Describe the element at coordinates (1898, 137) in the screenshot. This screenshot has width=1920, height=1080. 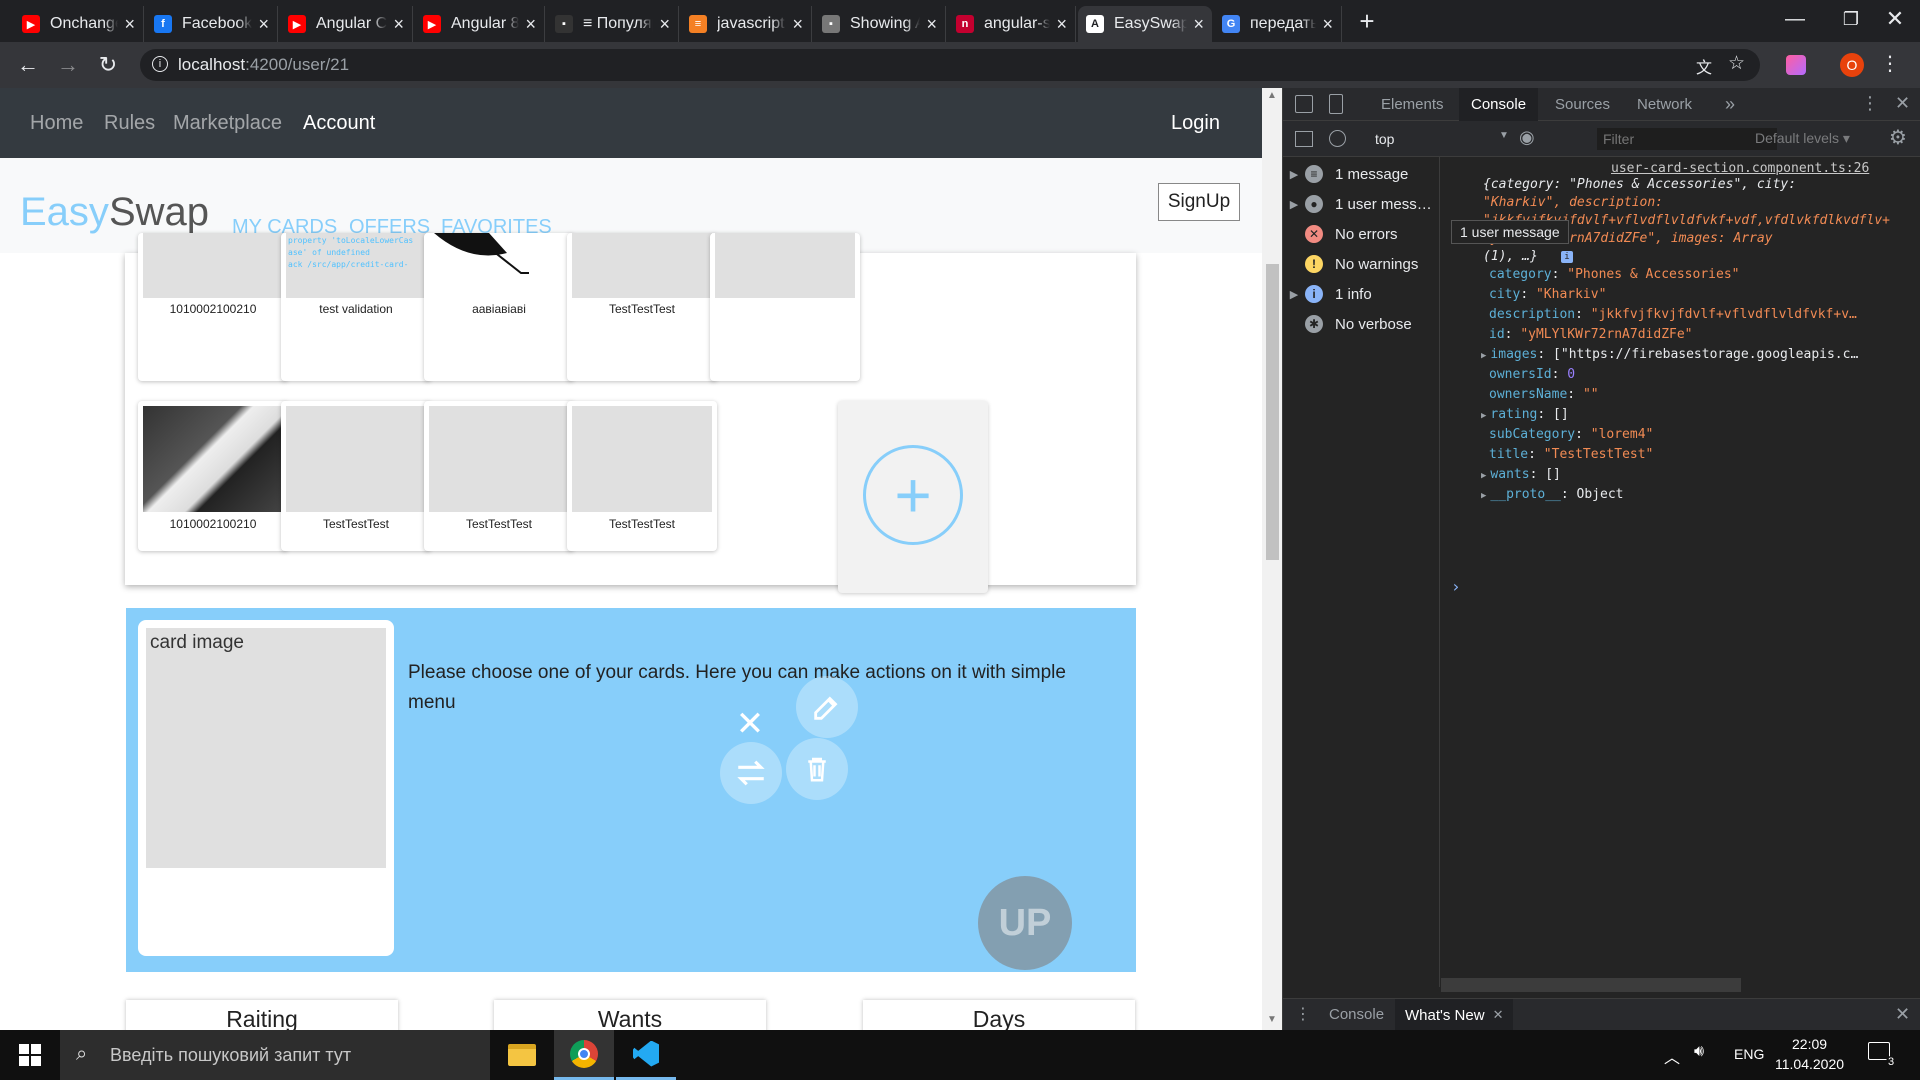
I see `settings-gear-icon: ⚙` at that location.